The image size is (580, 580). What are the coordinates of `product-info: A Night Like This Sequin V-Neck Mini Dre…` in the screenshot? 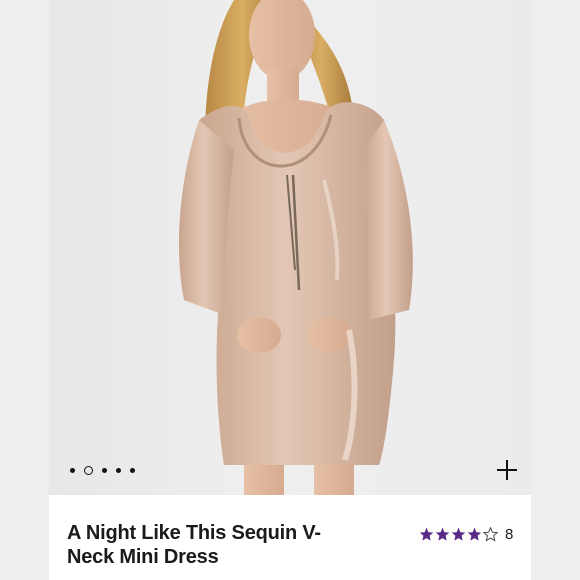 It's located at (290, 537).